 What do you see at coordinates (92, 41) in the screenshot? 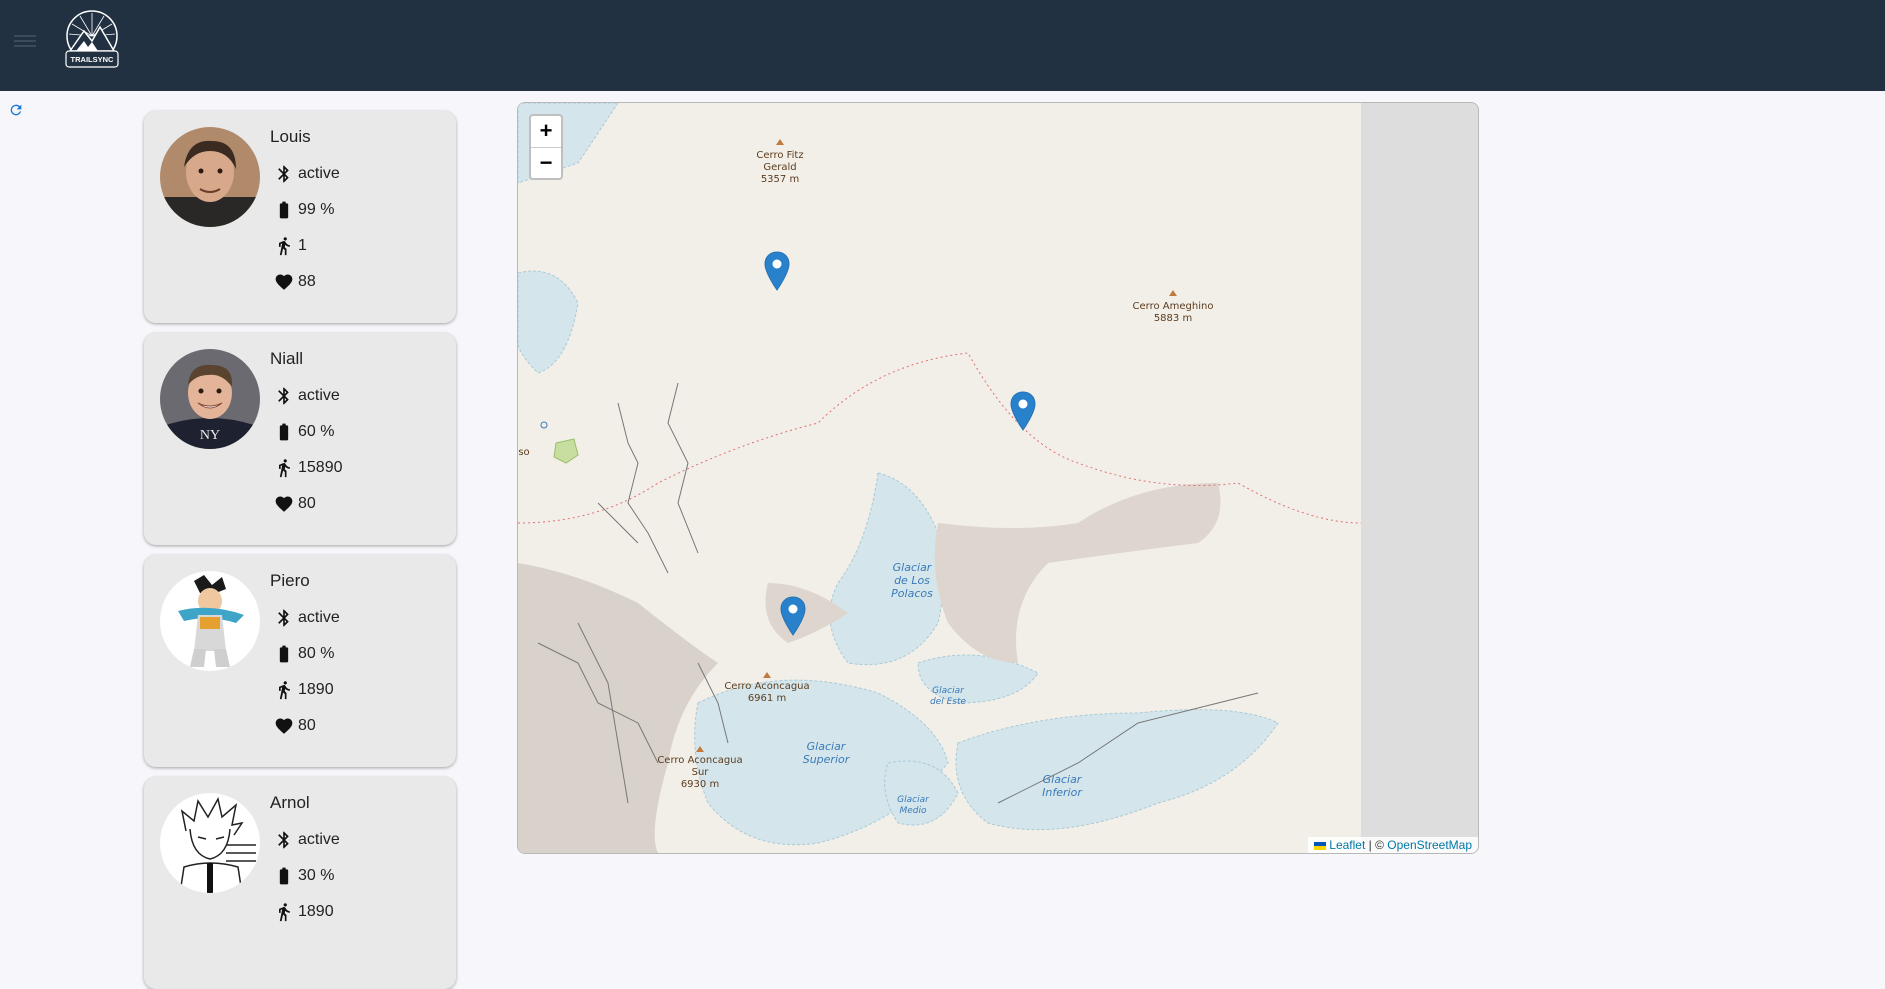
I see `trailsync-logo: TRAILSYNC` at bounding box center [92, 41].